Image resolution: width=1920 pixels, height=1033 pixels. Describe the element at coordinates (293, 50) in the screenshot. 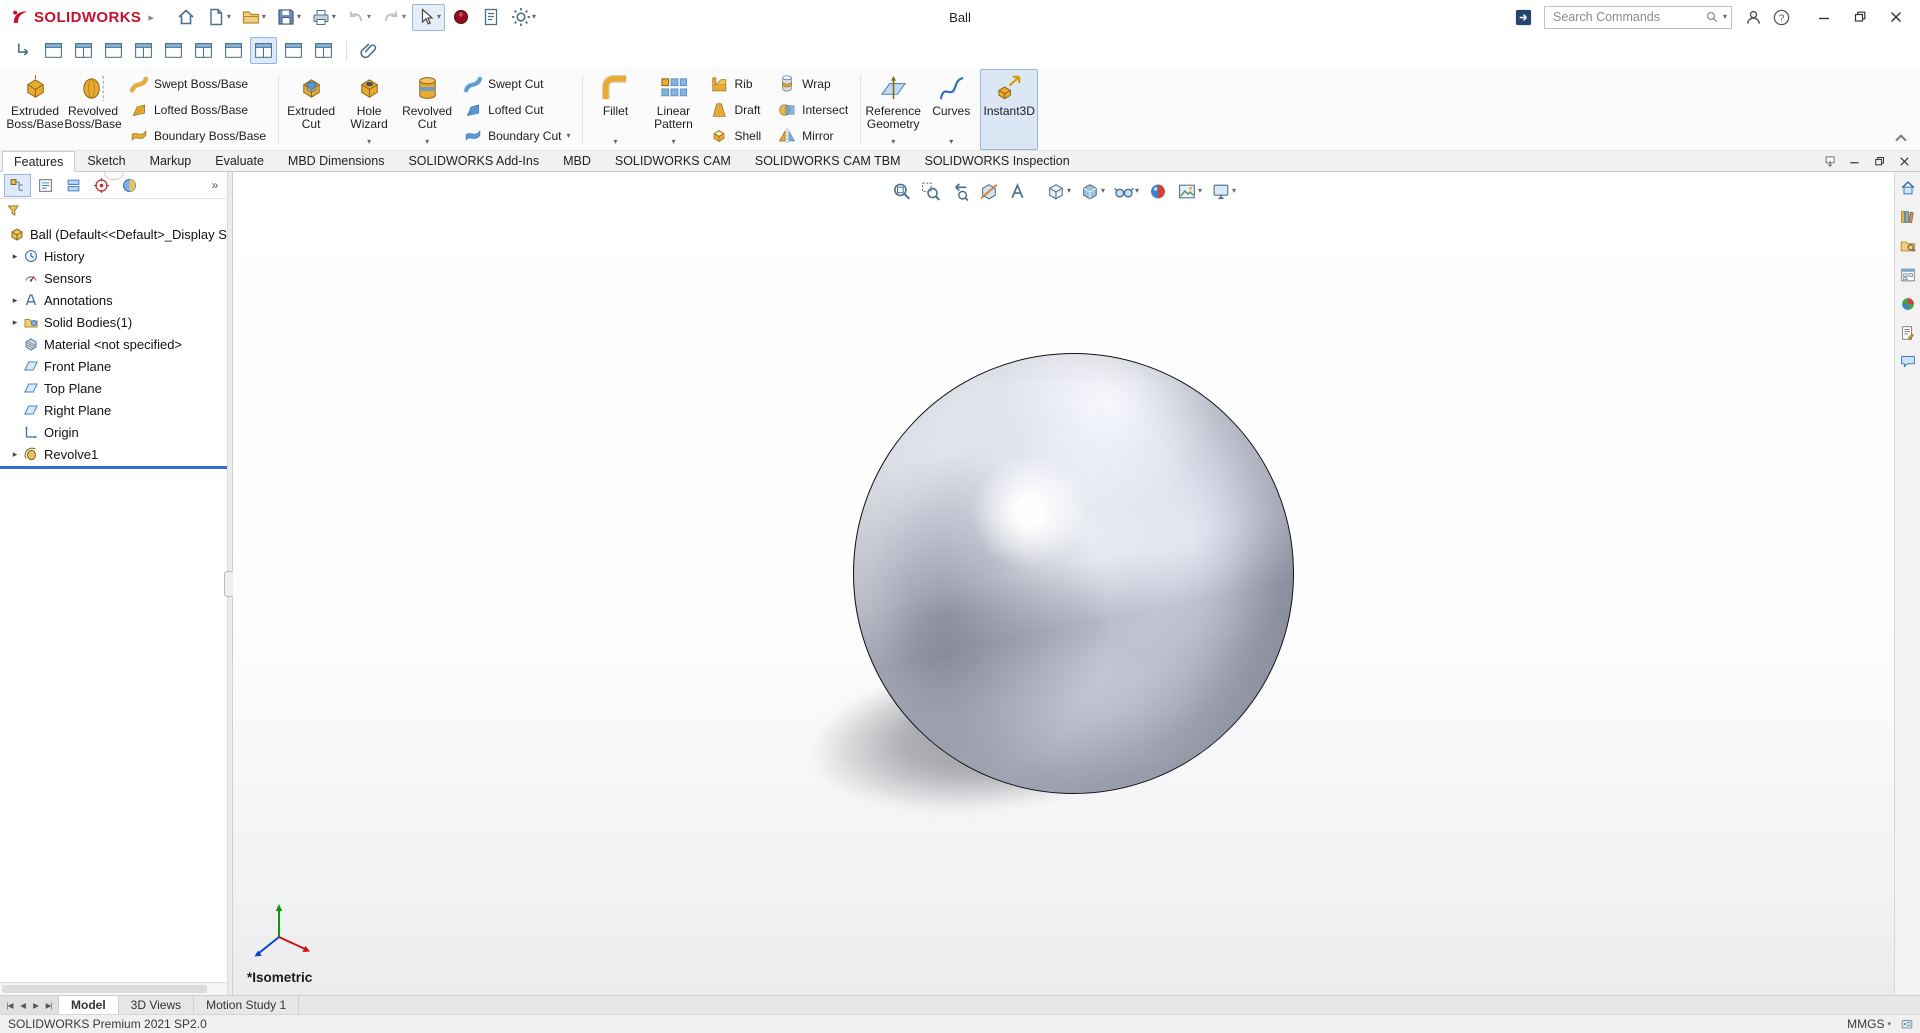

I see `viewport-pane-9-button` at that location.